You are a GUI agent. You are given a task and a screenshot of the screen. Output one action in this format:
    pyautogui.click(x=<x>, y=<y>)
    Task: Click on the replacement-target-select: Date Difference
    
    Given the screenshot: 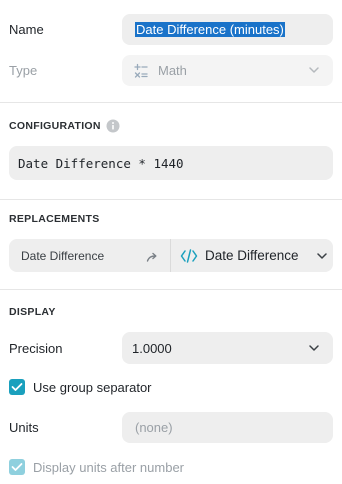 What is the action you would take?
    pyautogui.click(x=252, y=255)
    